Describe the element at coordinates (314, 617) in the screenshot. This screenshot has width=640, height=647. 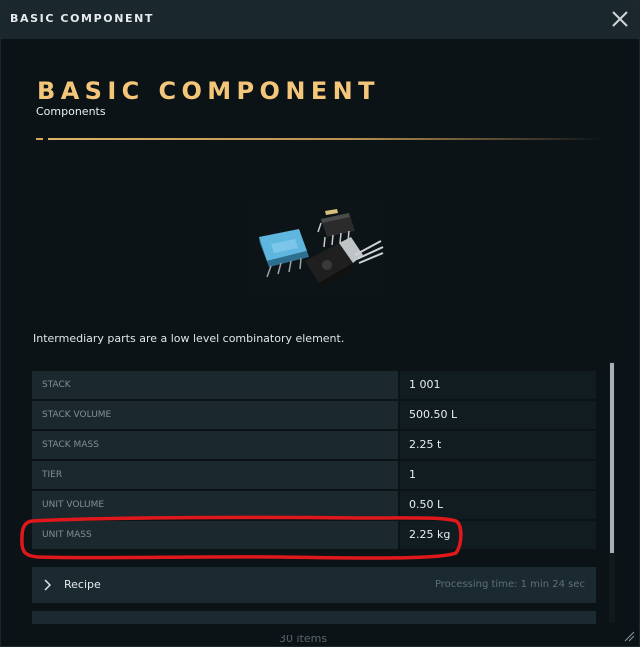
I see `next-section-header` at that location.